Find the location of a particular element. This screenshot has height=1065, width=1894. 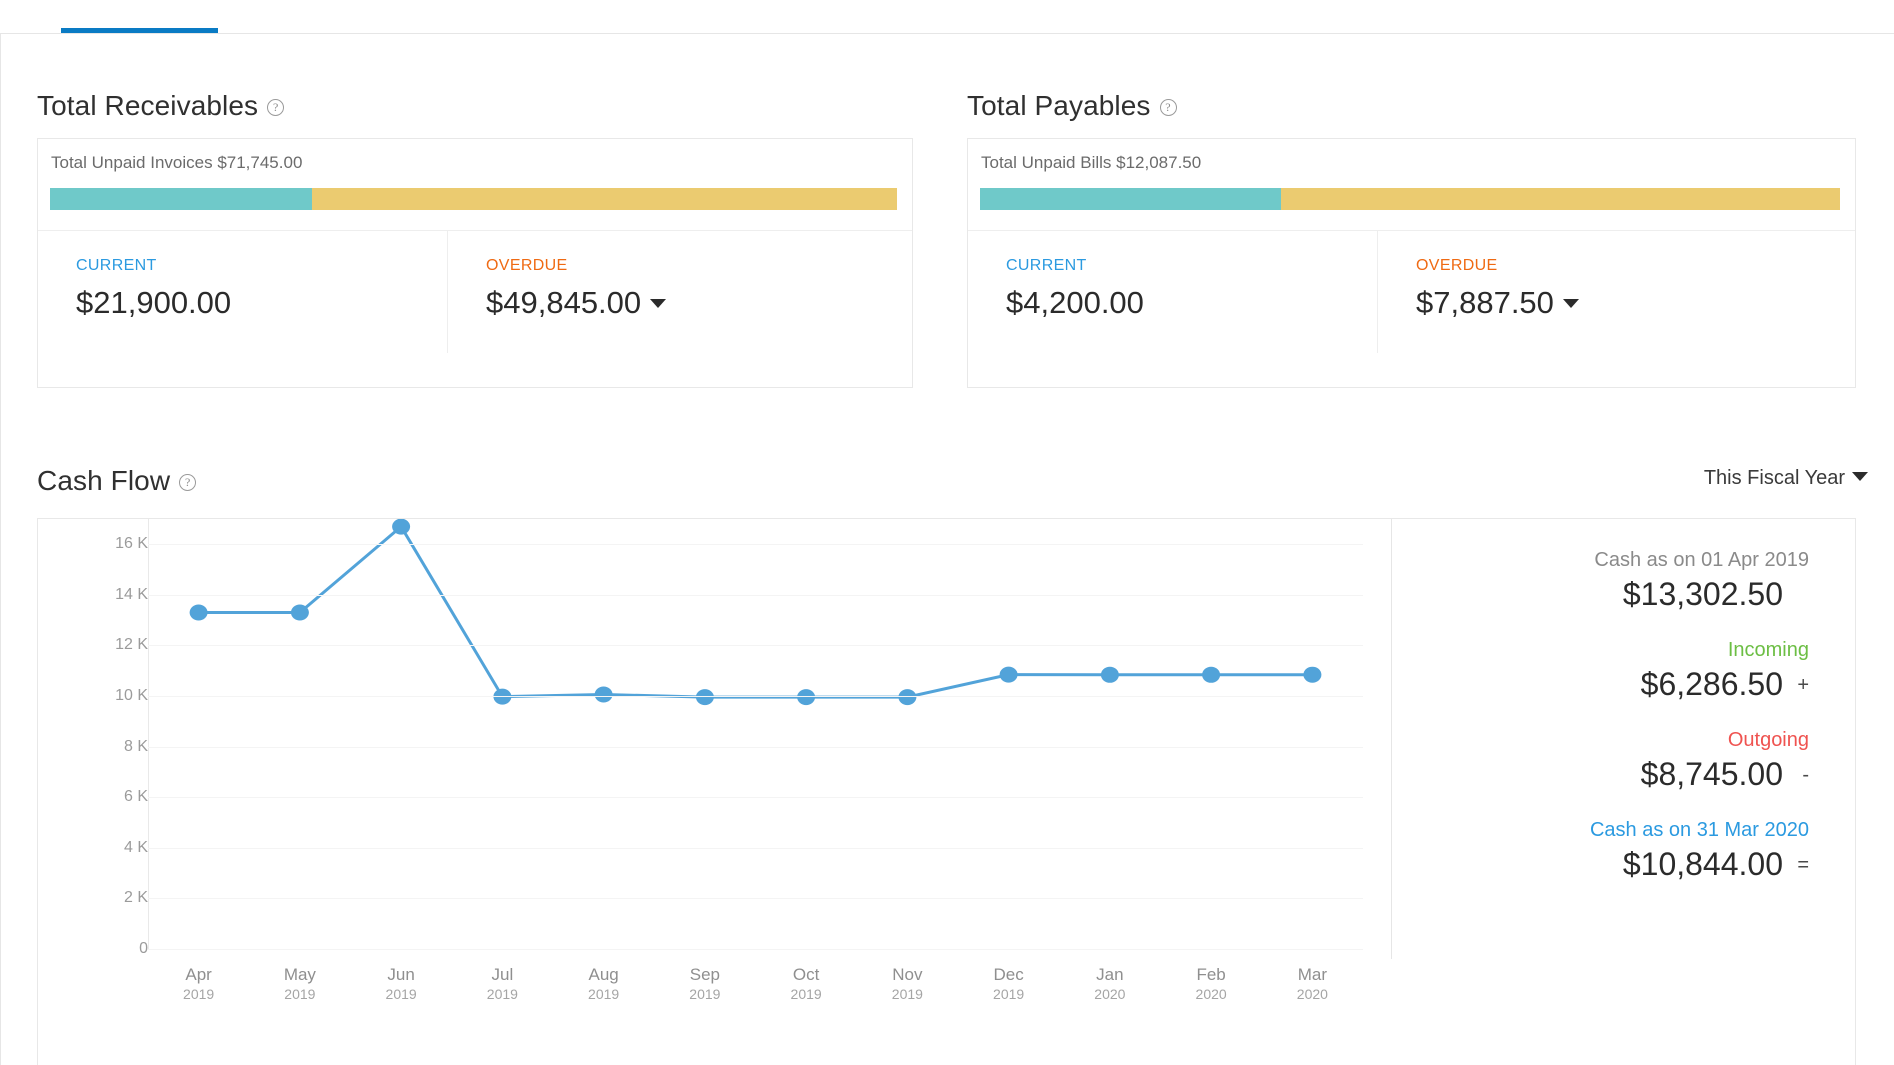

summary-outgoing-amount: $8,745.00 is located at coordinates (1711, 774).